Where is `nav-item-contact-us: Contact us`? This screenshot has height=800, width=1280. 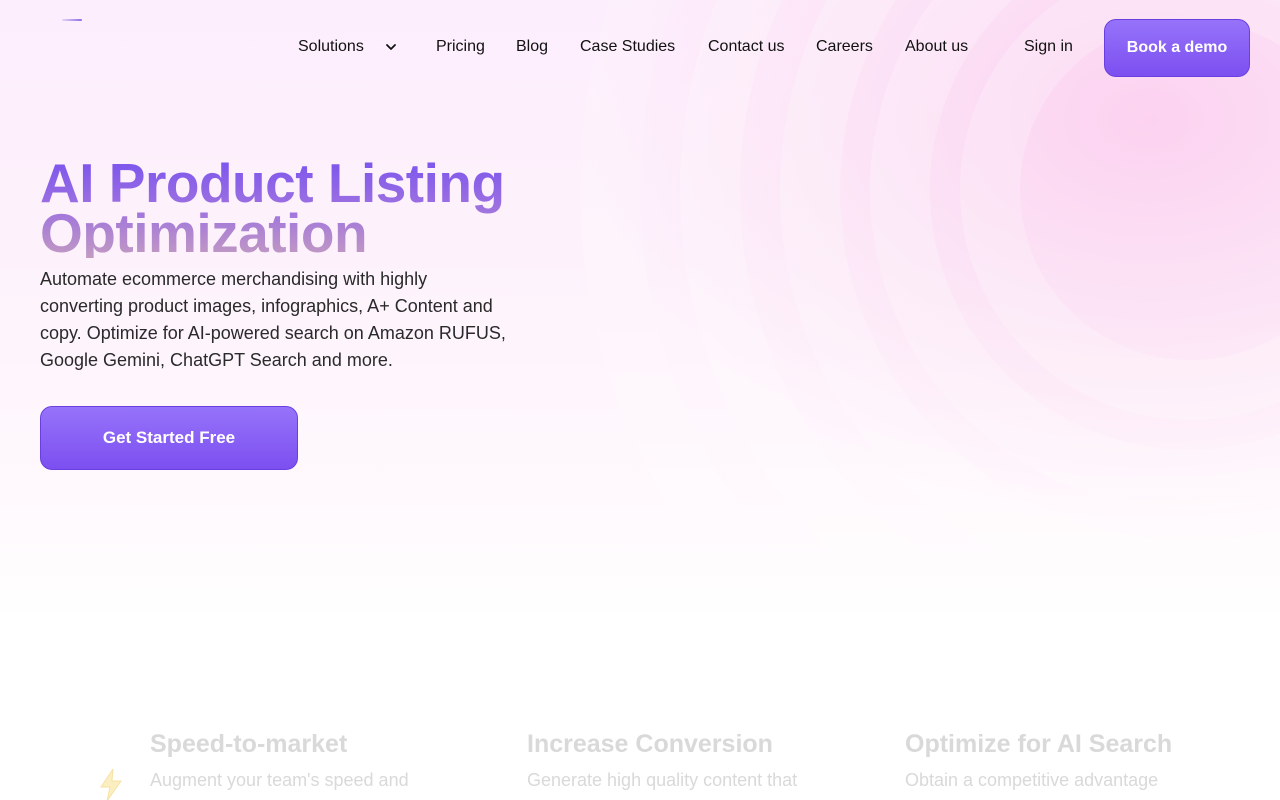 nav-item-contact-us: Contact us is located at coordinates (746, 47).